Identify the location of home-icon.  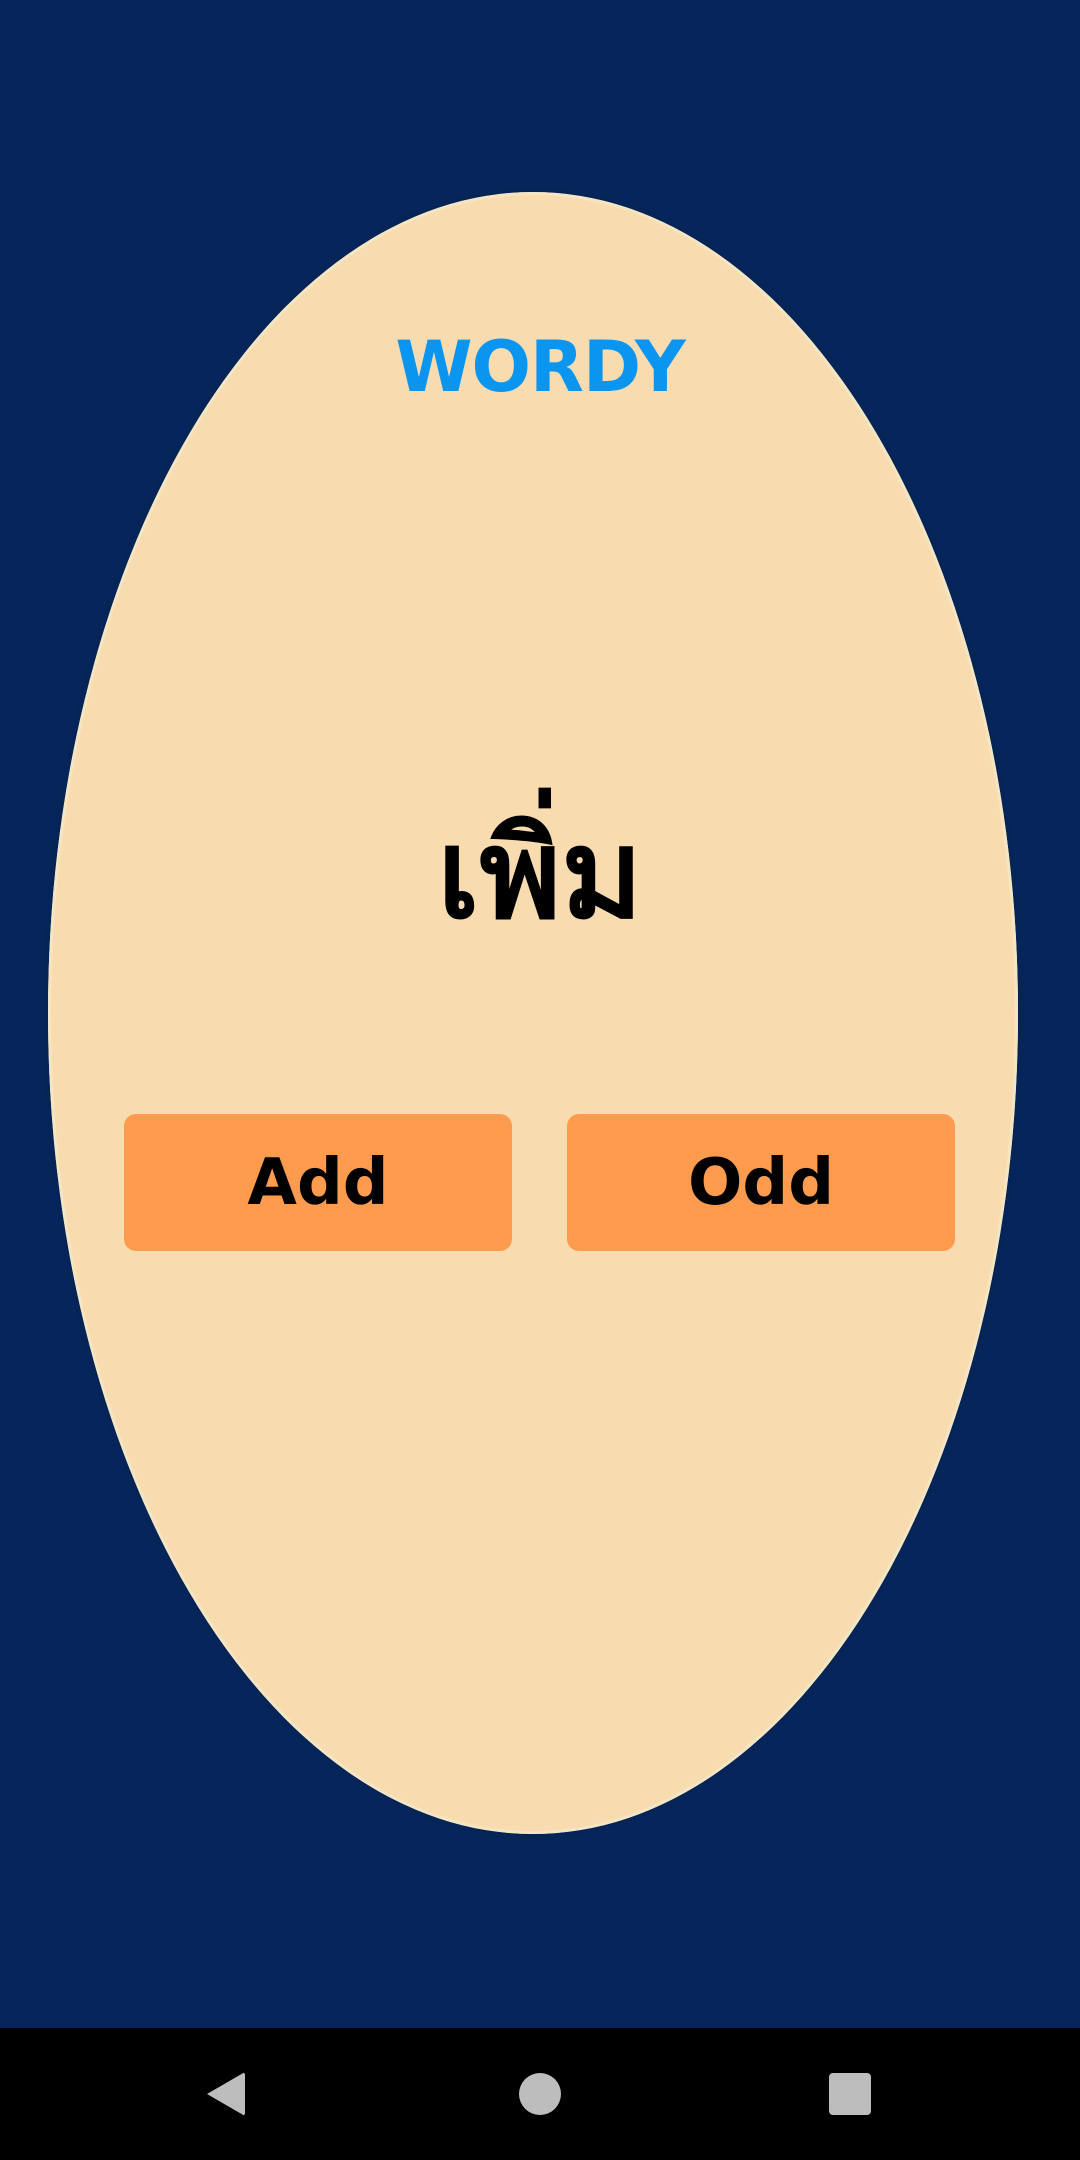
(540, 2094).